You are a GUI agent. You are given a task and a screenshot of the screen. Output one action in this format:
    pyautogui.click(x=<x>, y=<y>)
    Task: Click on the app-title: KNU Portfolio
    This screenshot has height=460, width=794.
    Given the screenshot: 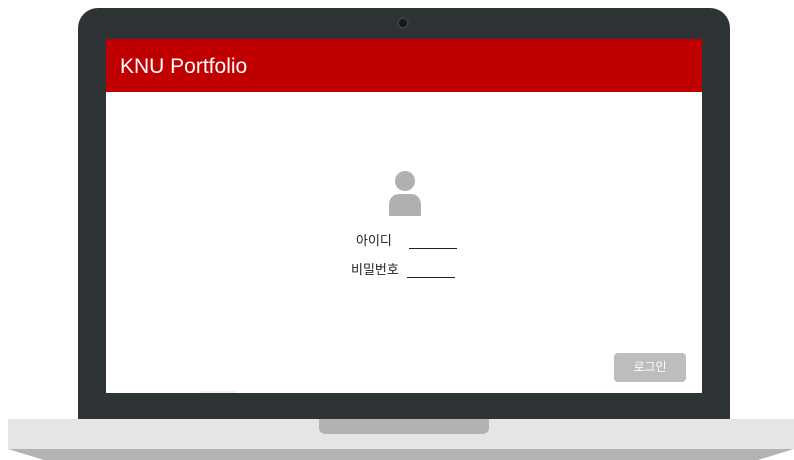 What is the action you would take?
    pyautogui.click(x=184, y=66)
    